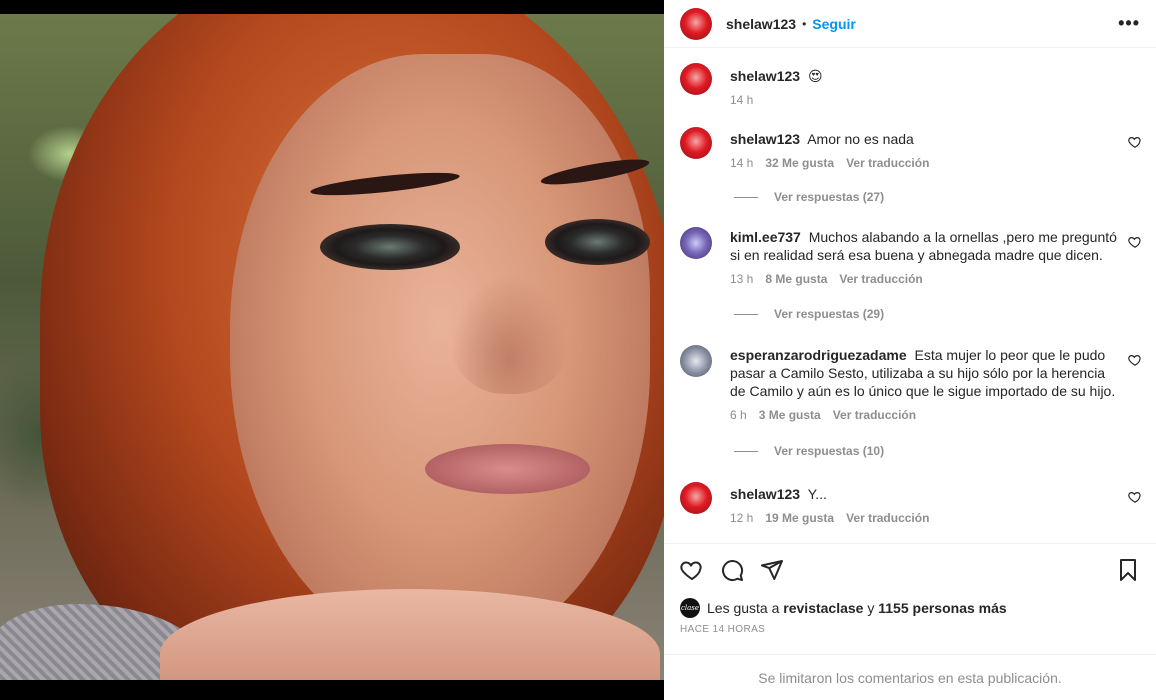 Image resolution: width=1156 pixels, height=700 pixels. What do you see at coordinates (732, 570) in the screenshot?
I see `comment-icon` at bounding box center [732, 570].